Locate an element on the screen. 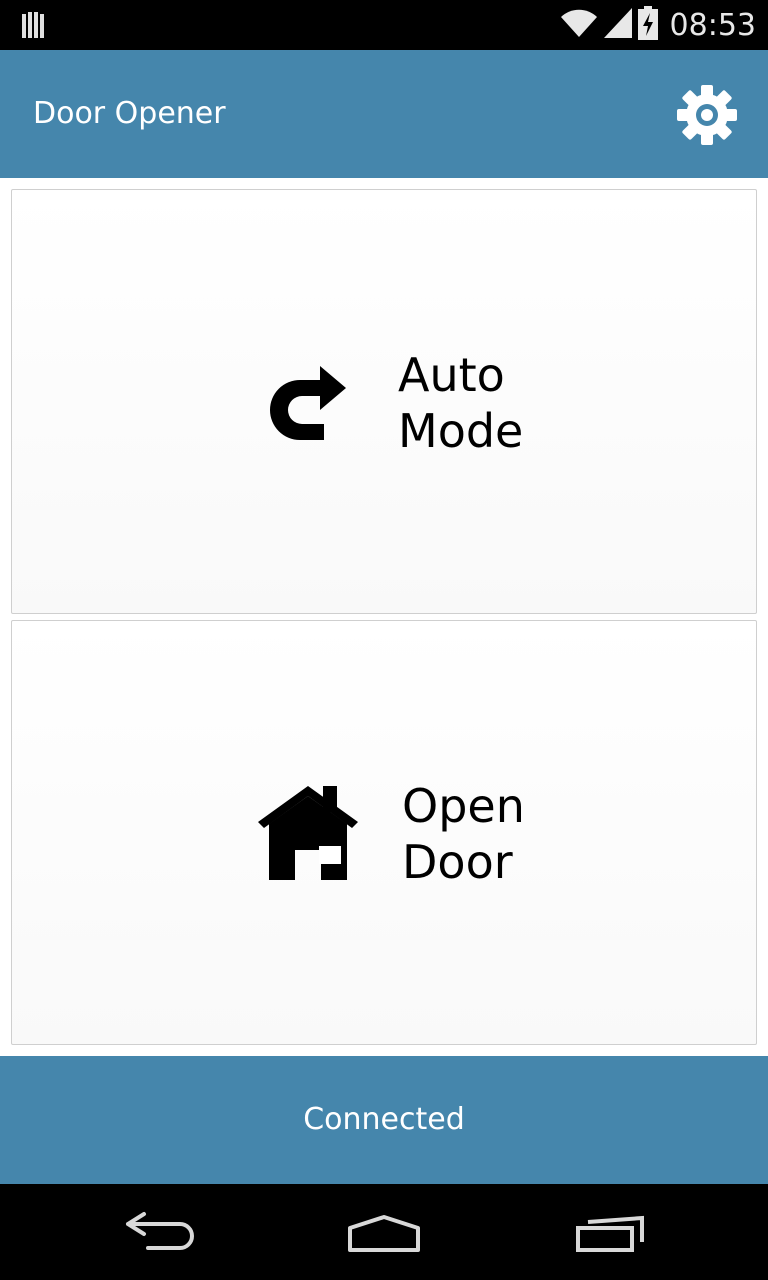 This screenshot has height=1280, width=768. house-icon is located at coordinates (308, 835).